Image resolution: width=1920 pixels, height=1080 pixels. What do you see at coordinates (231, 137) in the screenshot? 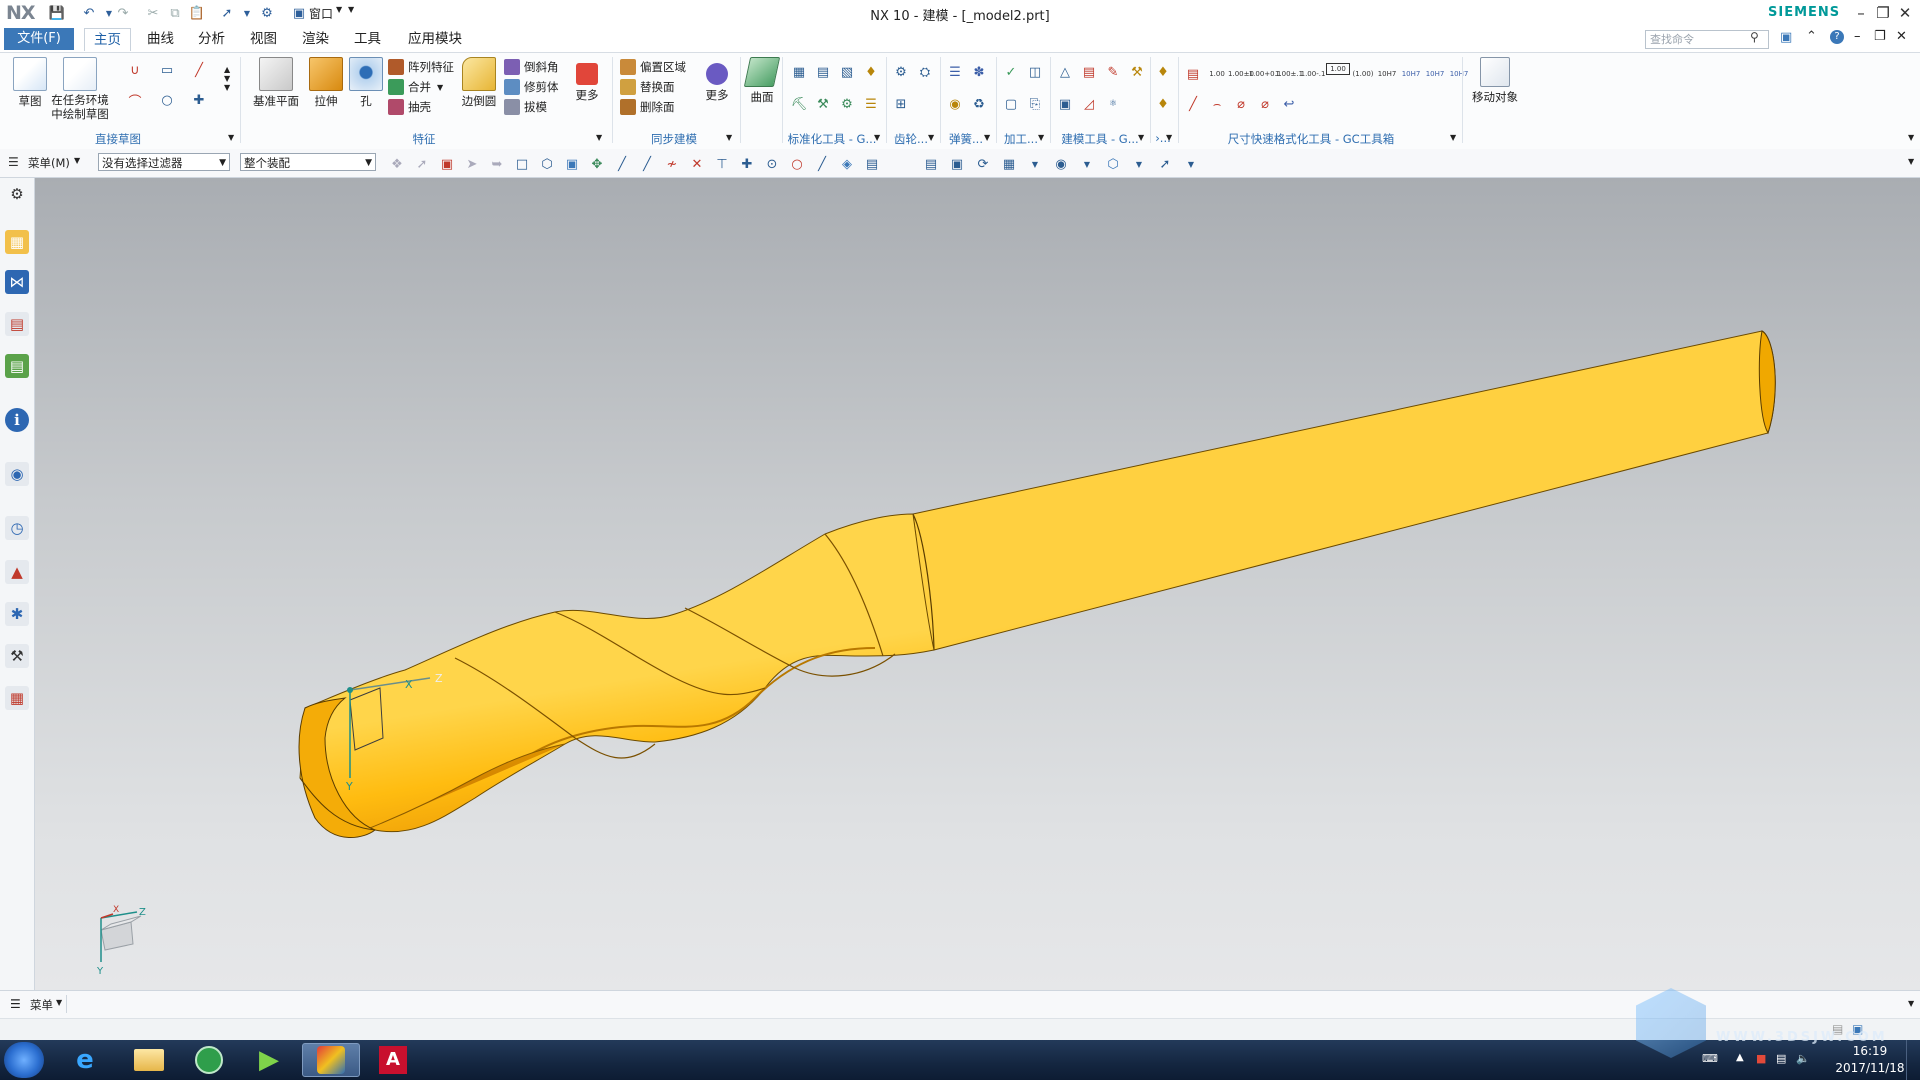
I see `group-direct-sketch-dropdown-icon: ▼` at bounding box center [231, 137].